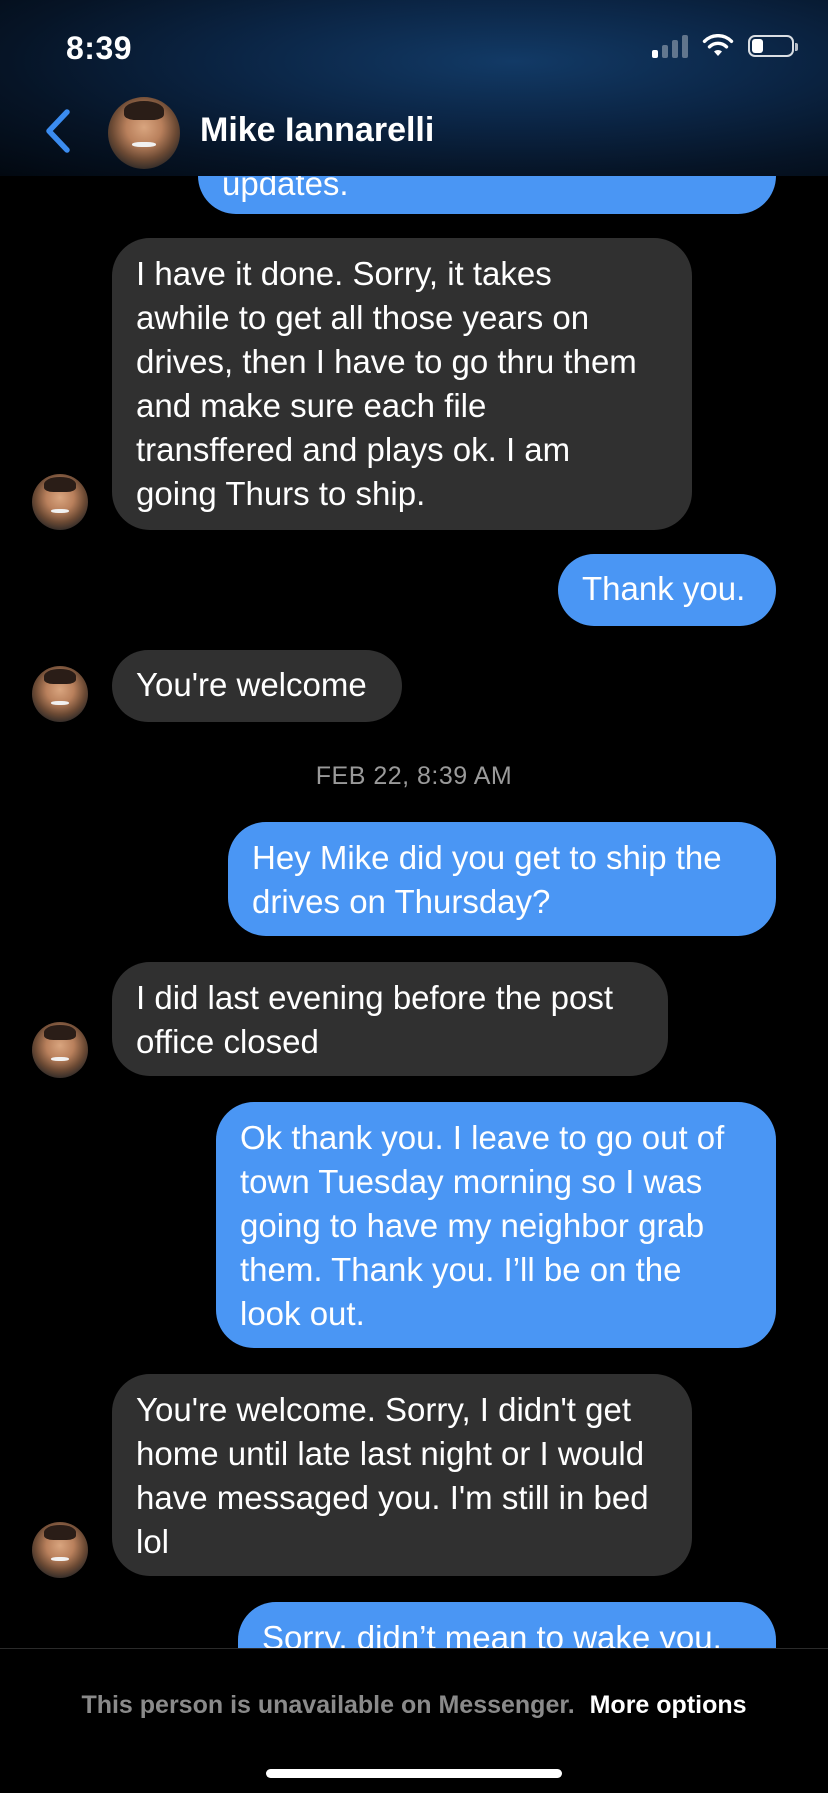  Describe the element at coordinates (414, 776) in the screenshot. I see `conversation-timestamp: FEB 22, 8:39 AM` at that location.